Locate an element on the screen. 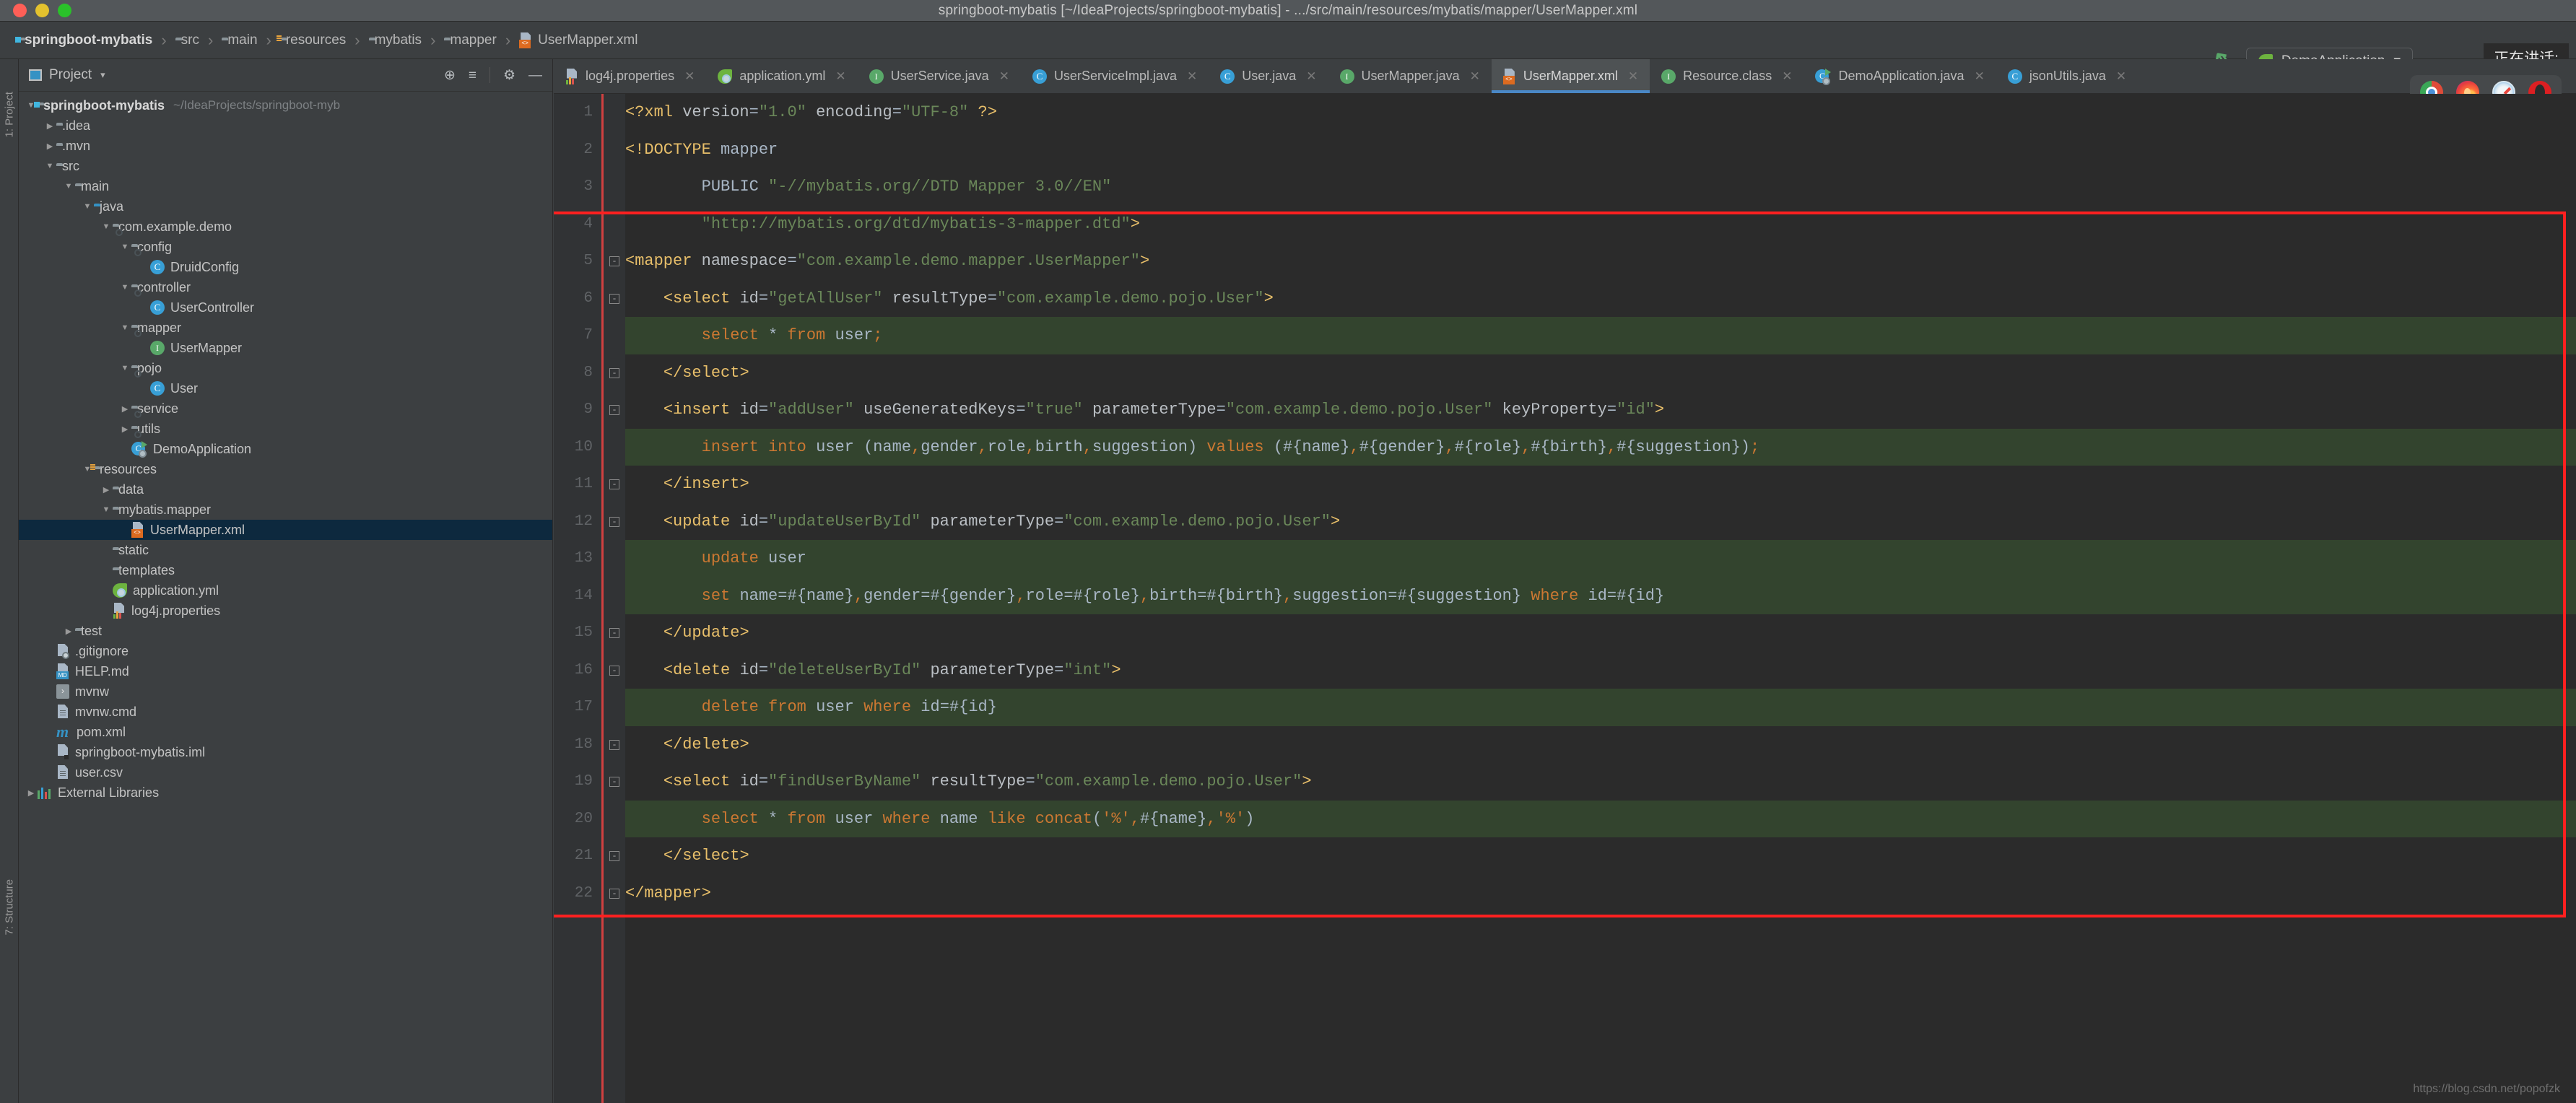 Image resolution: width=2576 pixels, height=1103 pixels. tree-item-application-yml: application.yml is located at coordinates (285, 590).